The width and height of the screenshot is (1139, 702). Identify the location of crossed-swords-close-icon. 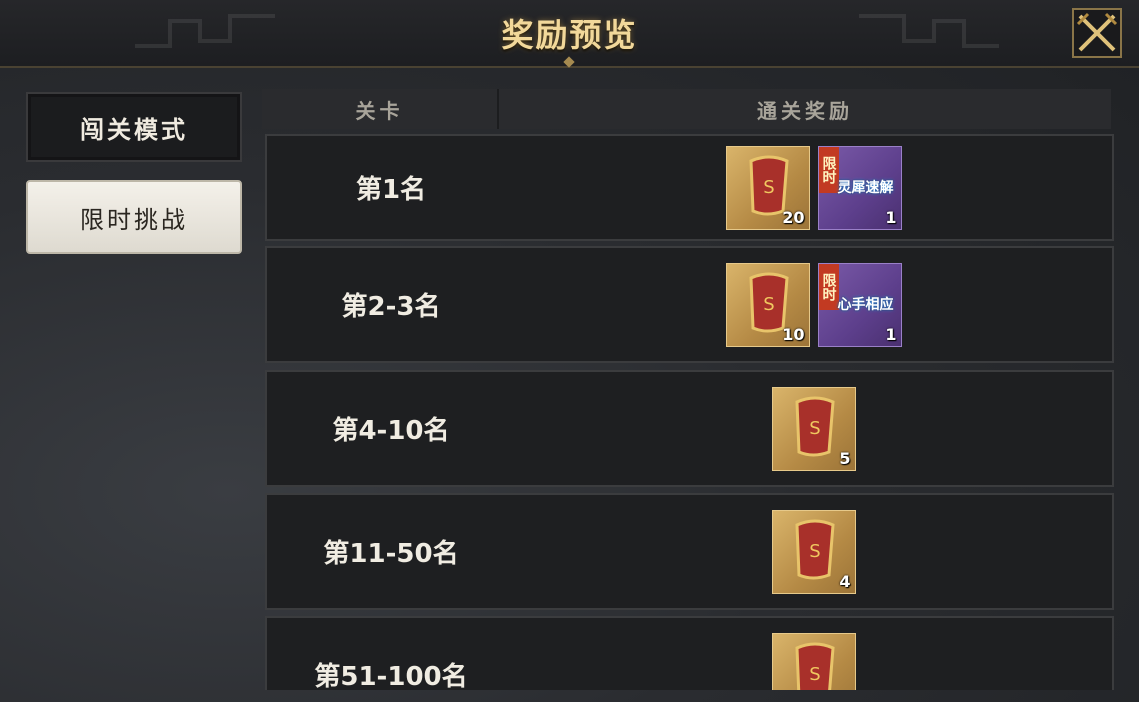
(1097, 32).